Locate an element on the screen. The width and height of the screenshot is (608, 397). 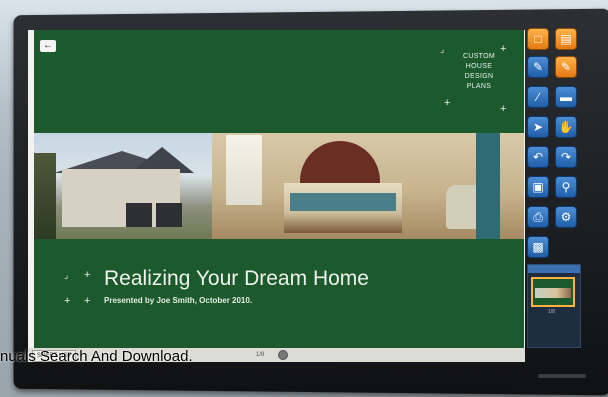
page-thumbnail is located at coordinates (553, 292).